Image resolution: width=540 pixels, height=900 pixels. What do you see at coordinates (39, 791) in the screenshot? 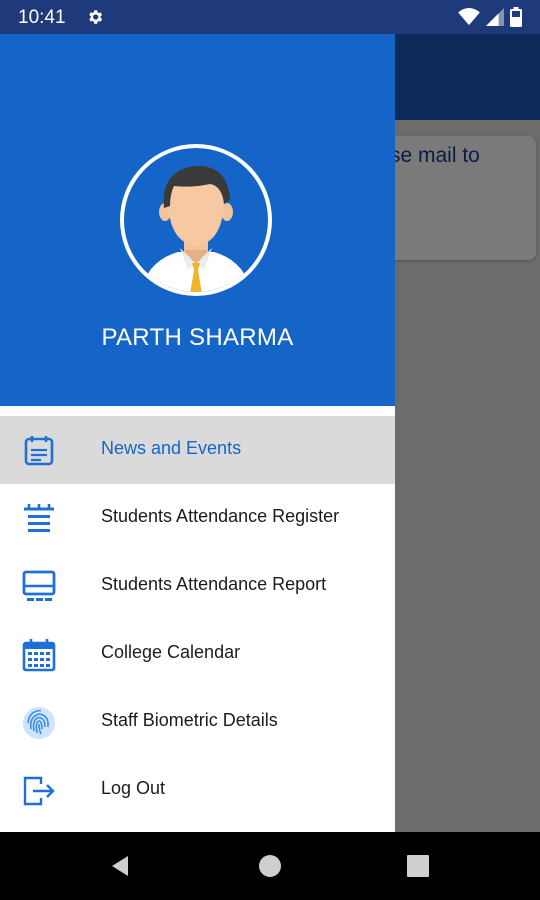
I see `logout-icon` at bounding box center [39, 791].